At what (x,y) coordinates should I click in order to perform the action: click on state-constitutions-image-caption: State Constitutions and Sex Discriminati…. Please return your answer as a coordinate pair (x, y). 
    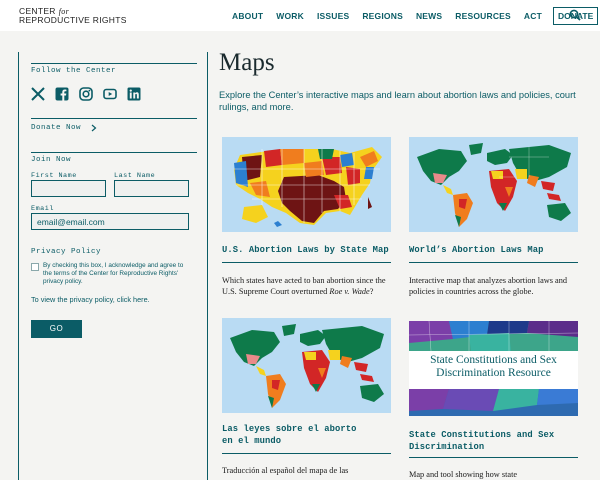
    Looking at the image, I should click on (493, 366).